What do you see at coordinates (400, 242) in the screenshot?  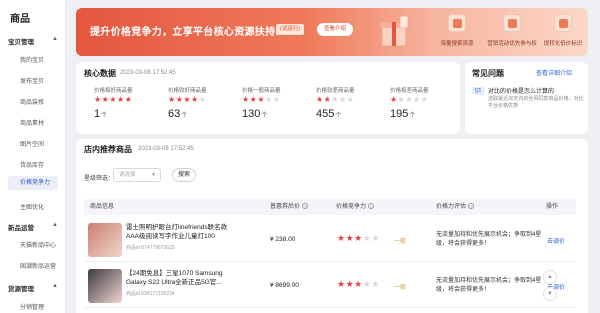 I see `price-level: 一般` at bounding box center [400, 242].